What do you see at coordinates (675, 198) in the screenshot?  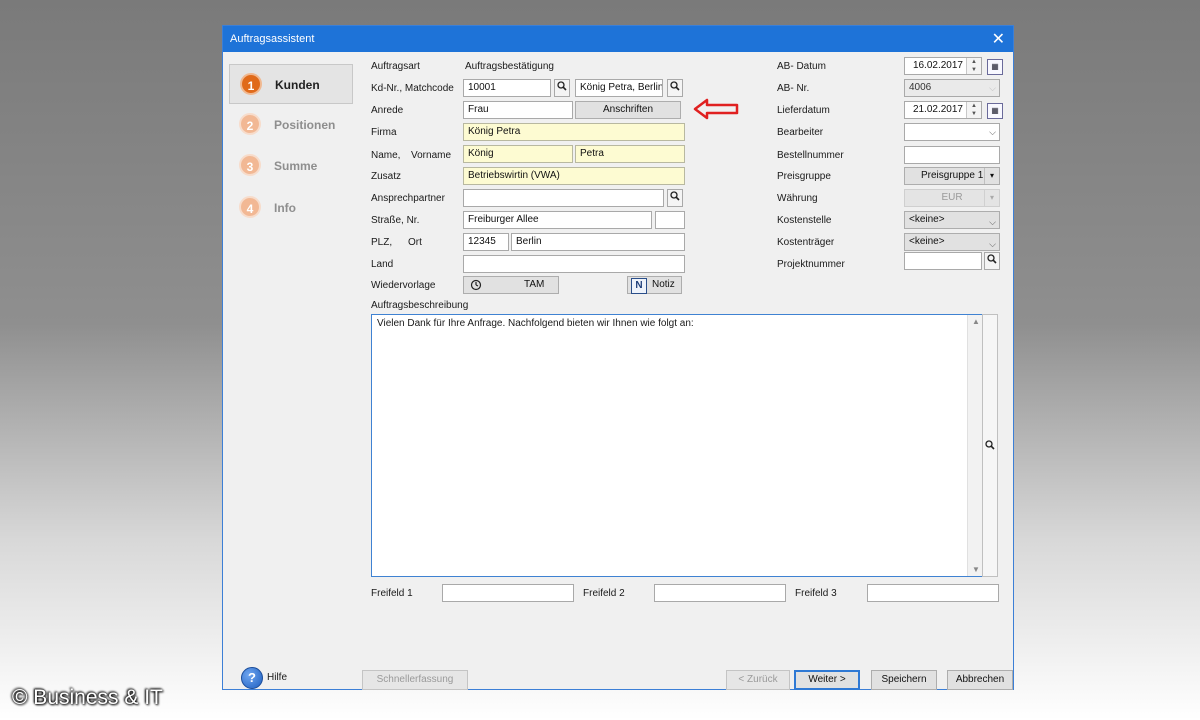 I see `ansprechpartner-search-icon` at bounding box center [675, 198].